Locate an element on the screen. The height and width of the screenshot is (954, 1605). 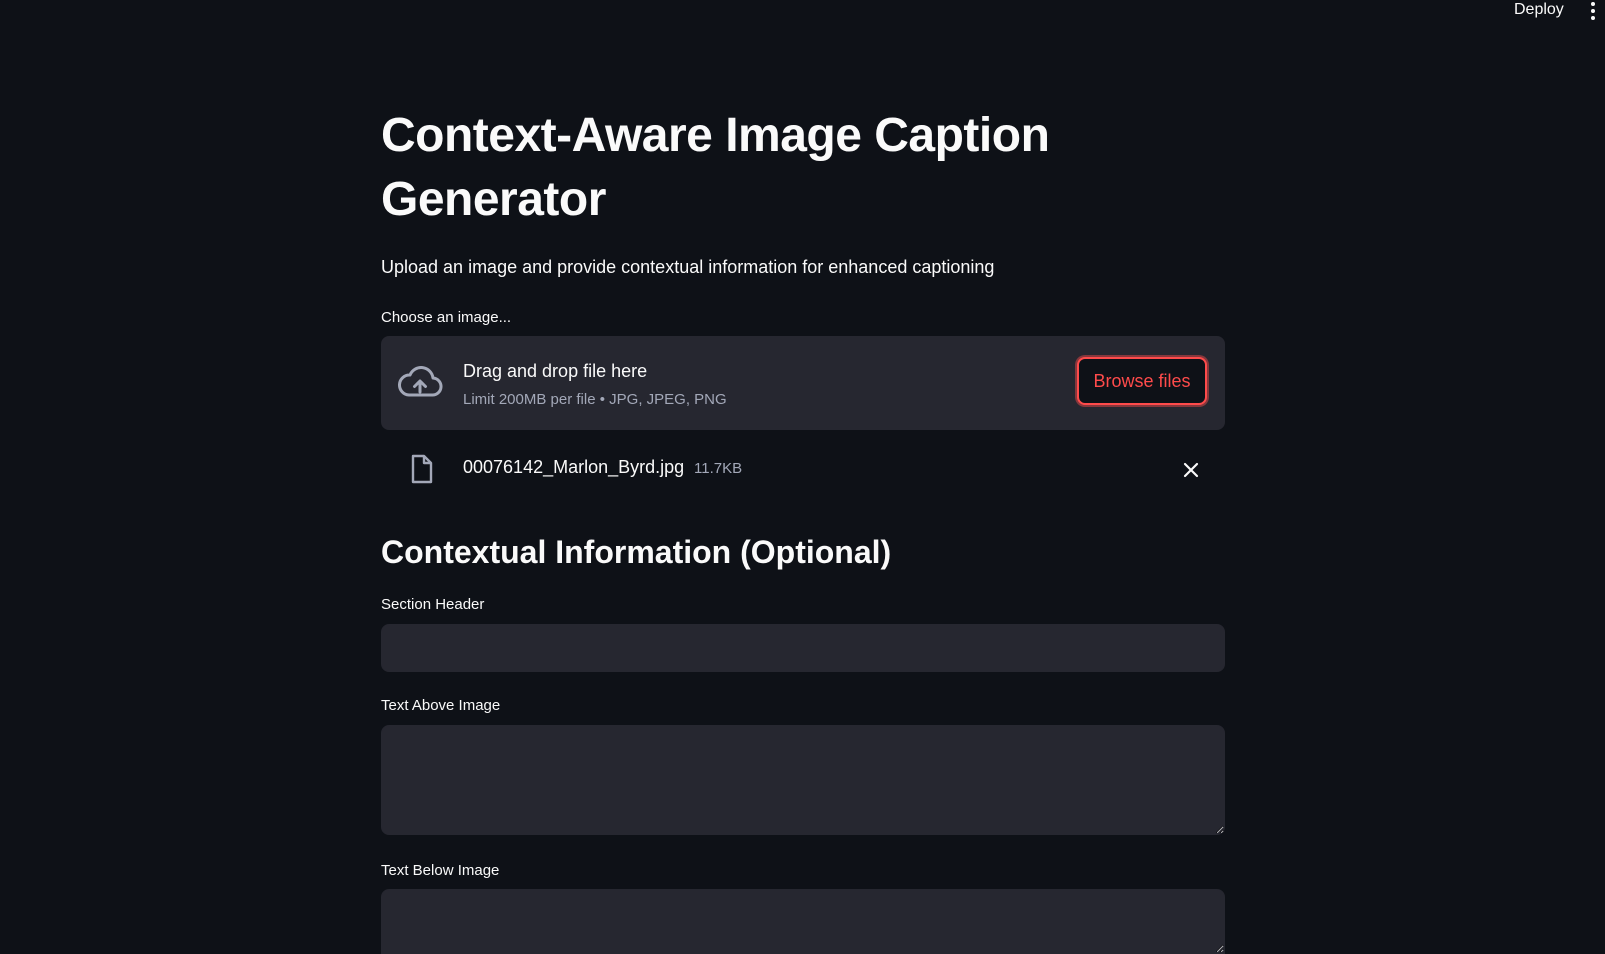
text-above-label: Text Above Image is located at coordinates (441, 705).